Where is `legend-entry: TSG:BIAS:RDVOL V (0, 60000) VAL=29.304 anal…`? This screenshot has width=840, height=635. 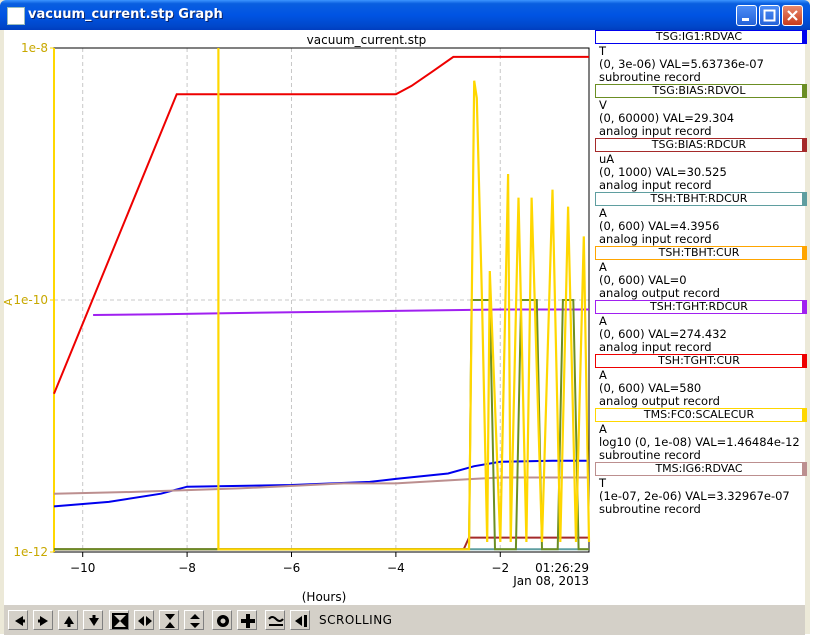
legend-entry: TSG:BIAS:RDVOL V (0, 60000) VAL=29.304 anal… is located at coordinates (700, 111).